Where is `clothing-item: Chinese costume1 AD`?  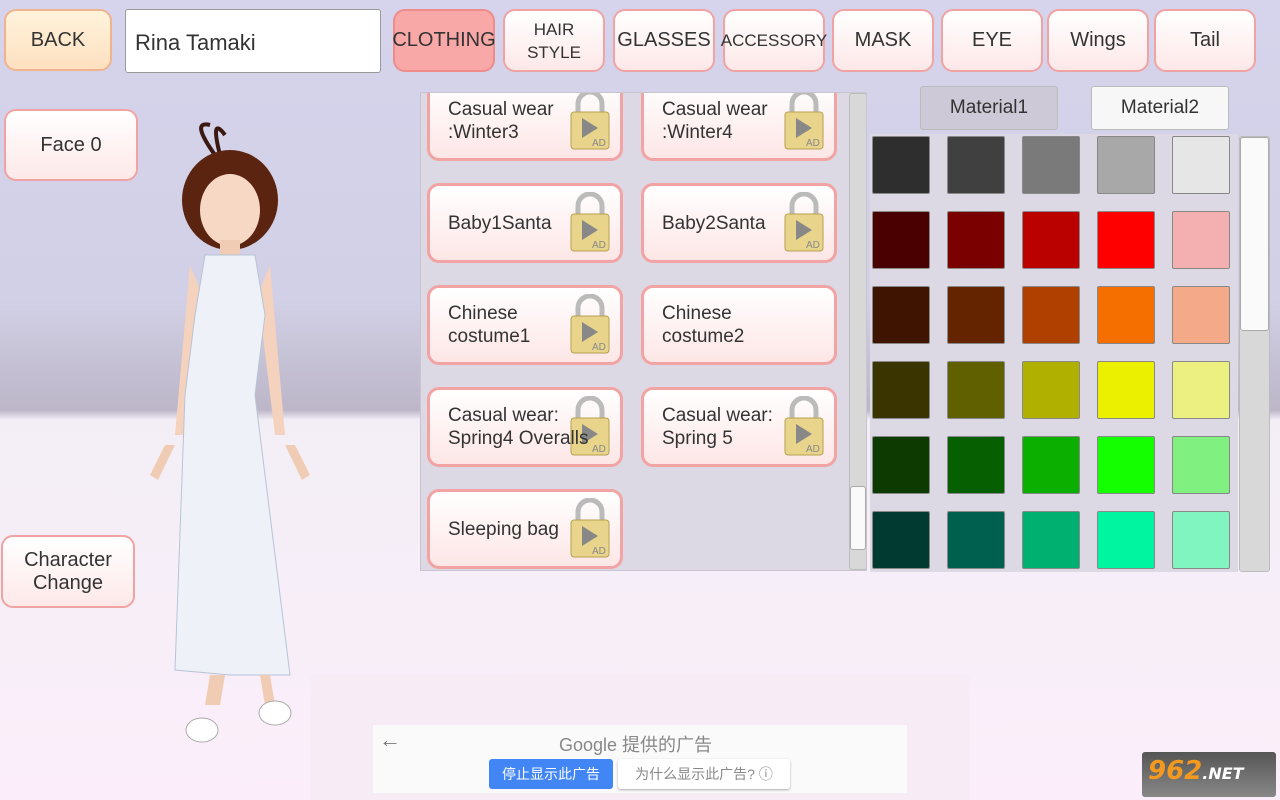 clothing-item: Chinese costume1 AD is located at coordinates (525, 325).